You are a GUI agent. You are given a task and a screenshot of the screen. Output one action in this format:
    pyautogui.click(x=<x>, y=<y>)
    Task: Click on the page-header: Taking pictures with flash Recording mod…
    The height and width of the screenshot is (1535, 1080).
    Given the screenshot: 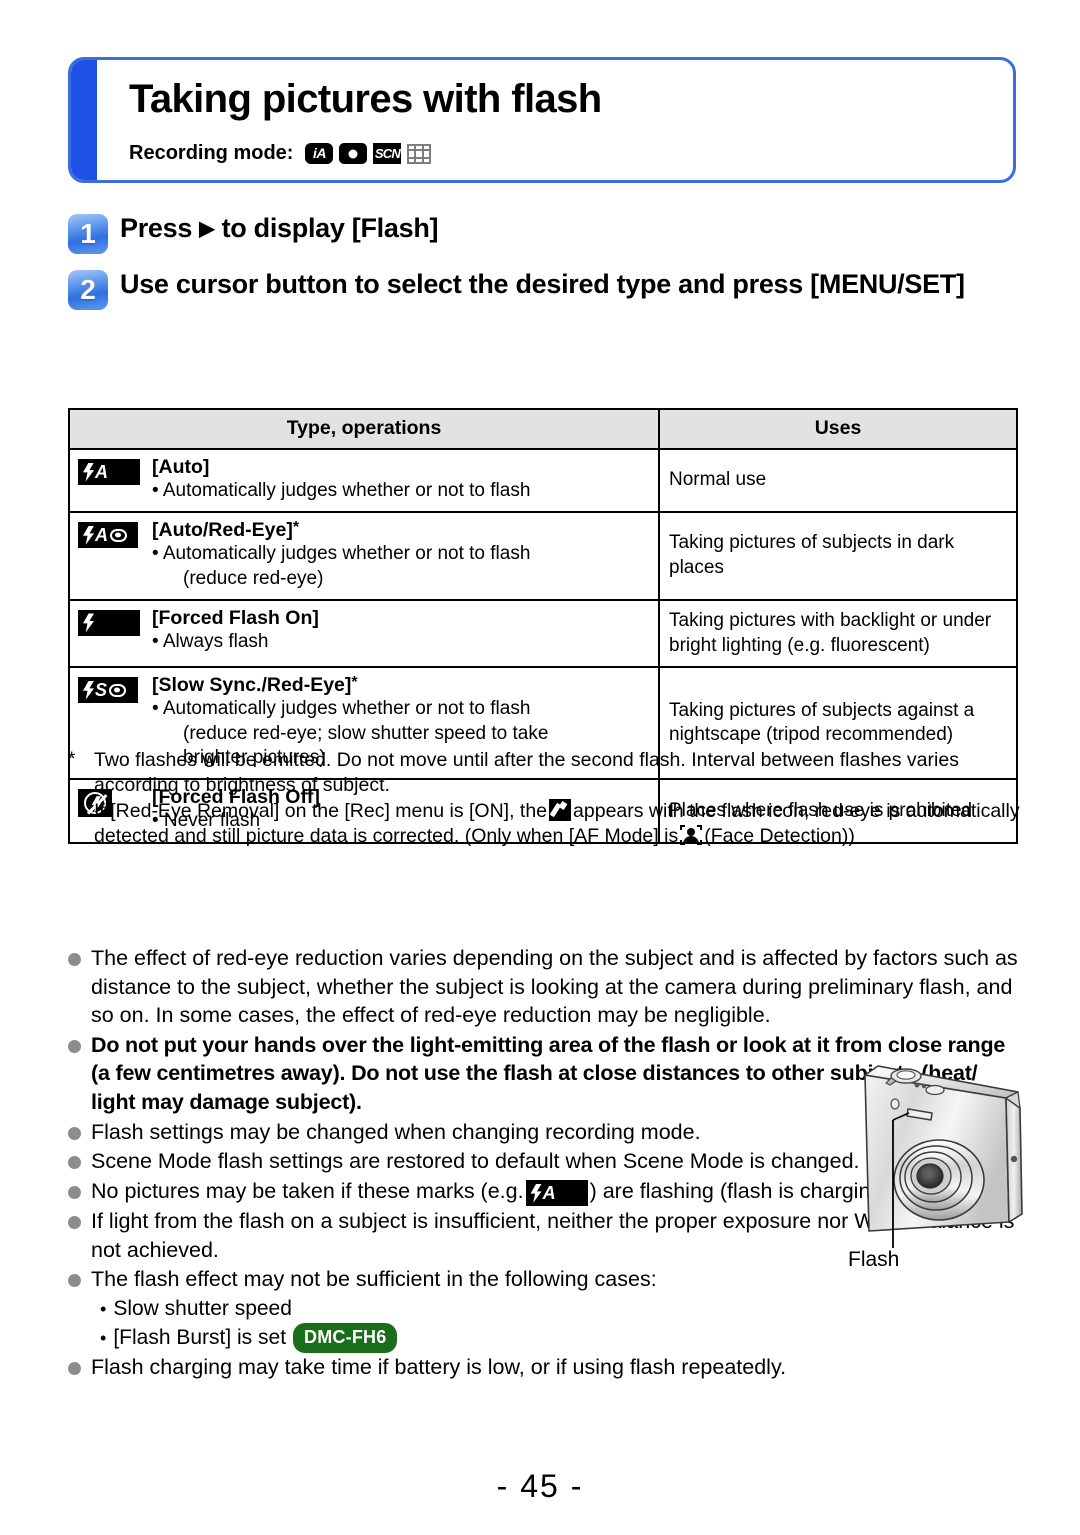 What is the action you would take?
    pyautogui.click(x=542, y=120)
    